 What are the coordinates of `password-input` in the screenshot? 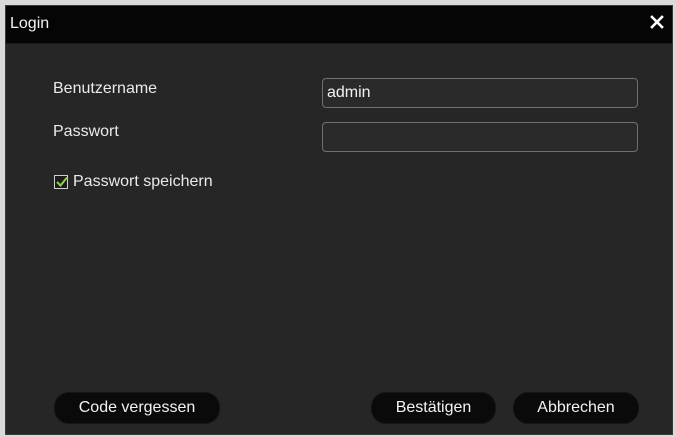 It's located at (480, 137).